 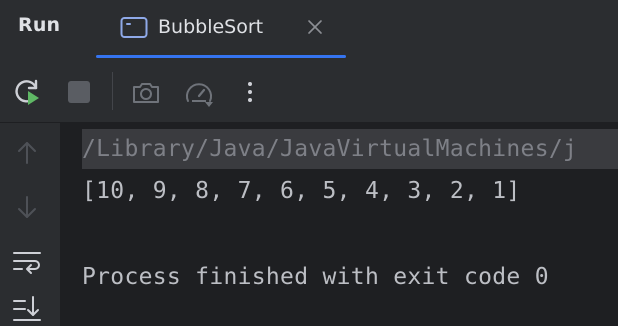 What do you see at coordinates (39, 25) in the screenshot?
I see `tool-window-title: Run` at bounding box center [39, 25].